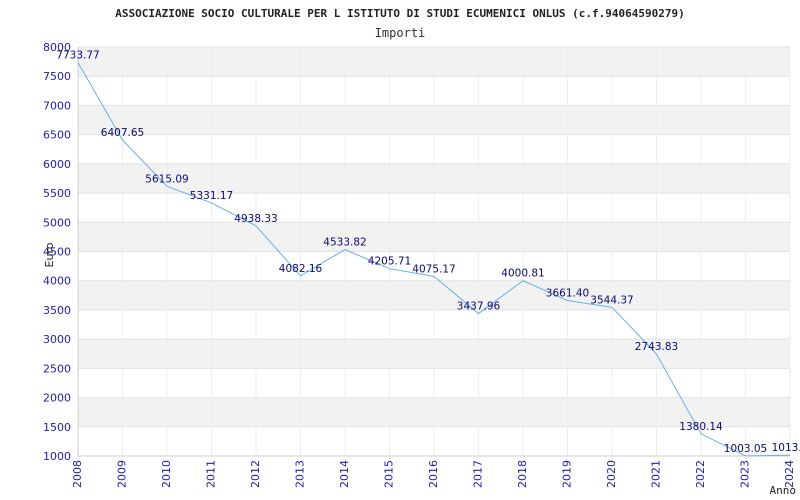 This screenshot has height=500, width=800. What do you see at coordinates (701, 427) in the screenshot?
I see `data-label: 1380.14` at bounding box center [701, 427].